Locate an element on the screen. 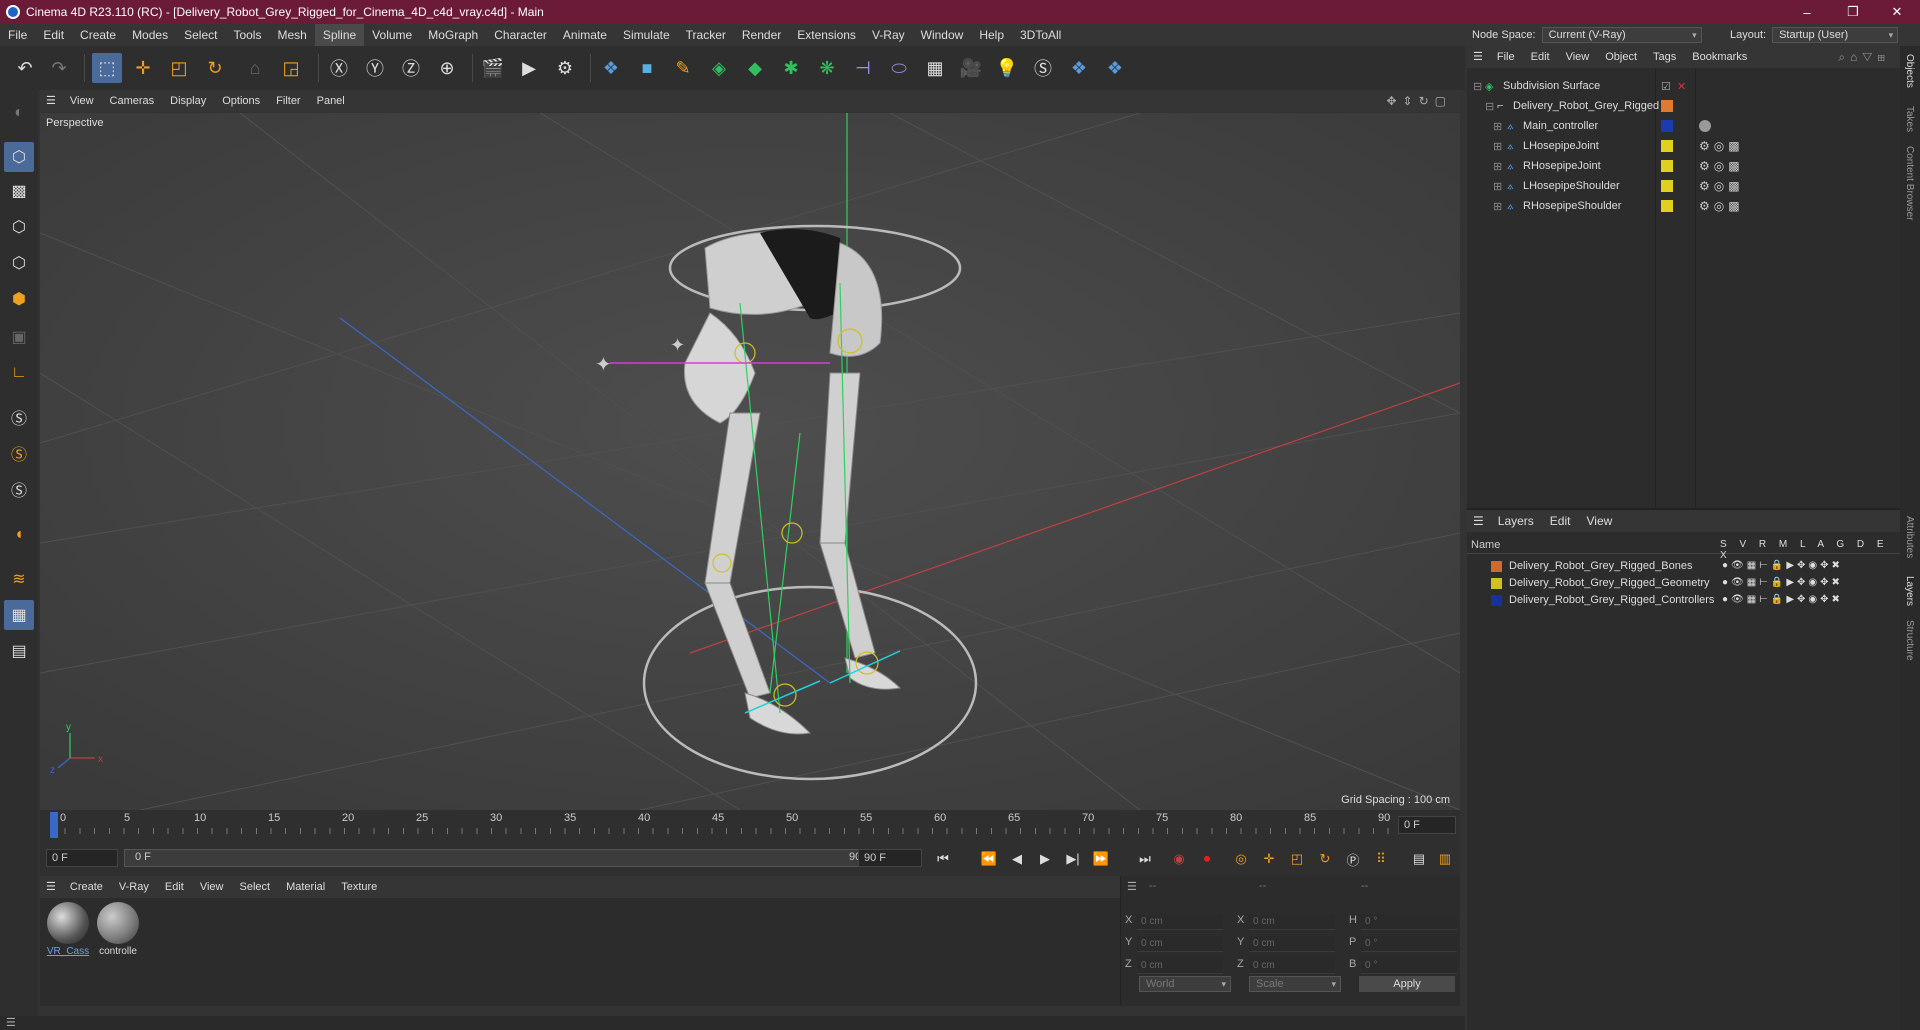 This screenshot has height=1030, width=1920. prev-key-icon: ⏪ is located at coordinates (989, 859).